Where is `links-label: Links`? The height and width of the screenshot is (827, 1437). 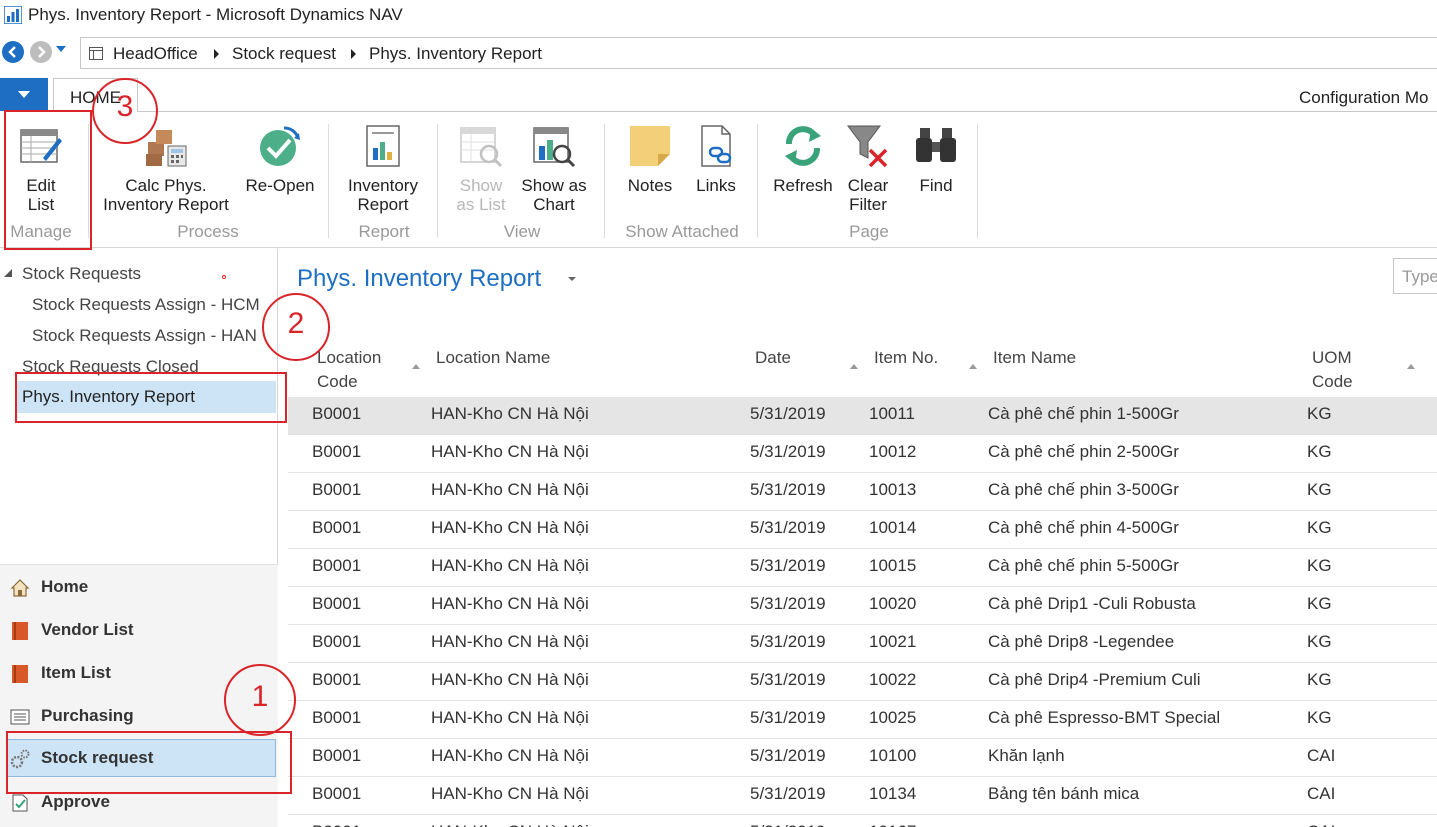
links-label: Links is located at coordinates (716, 185).